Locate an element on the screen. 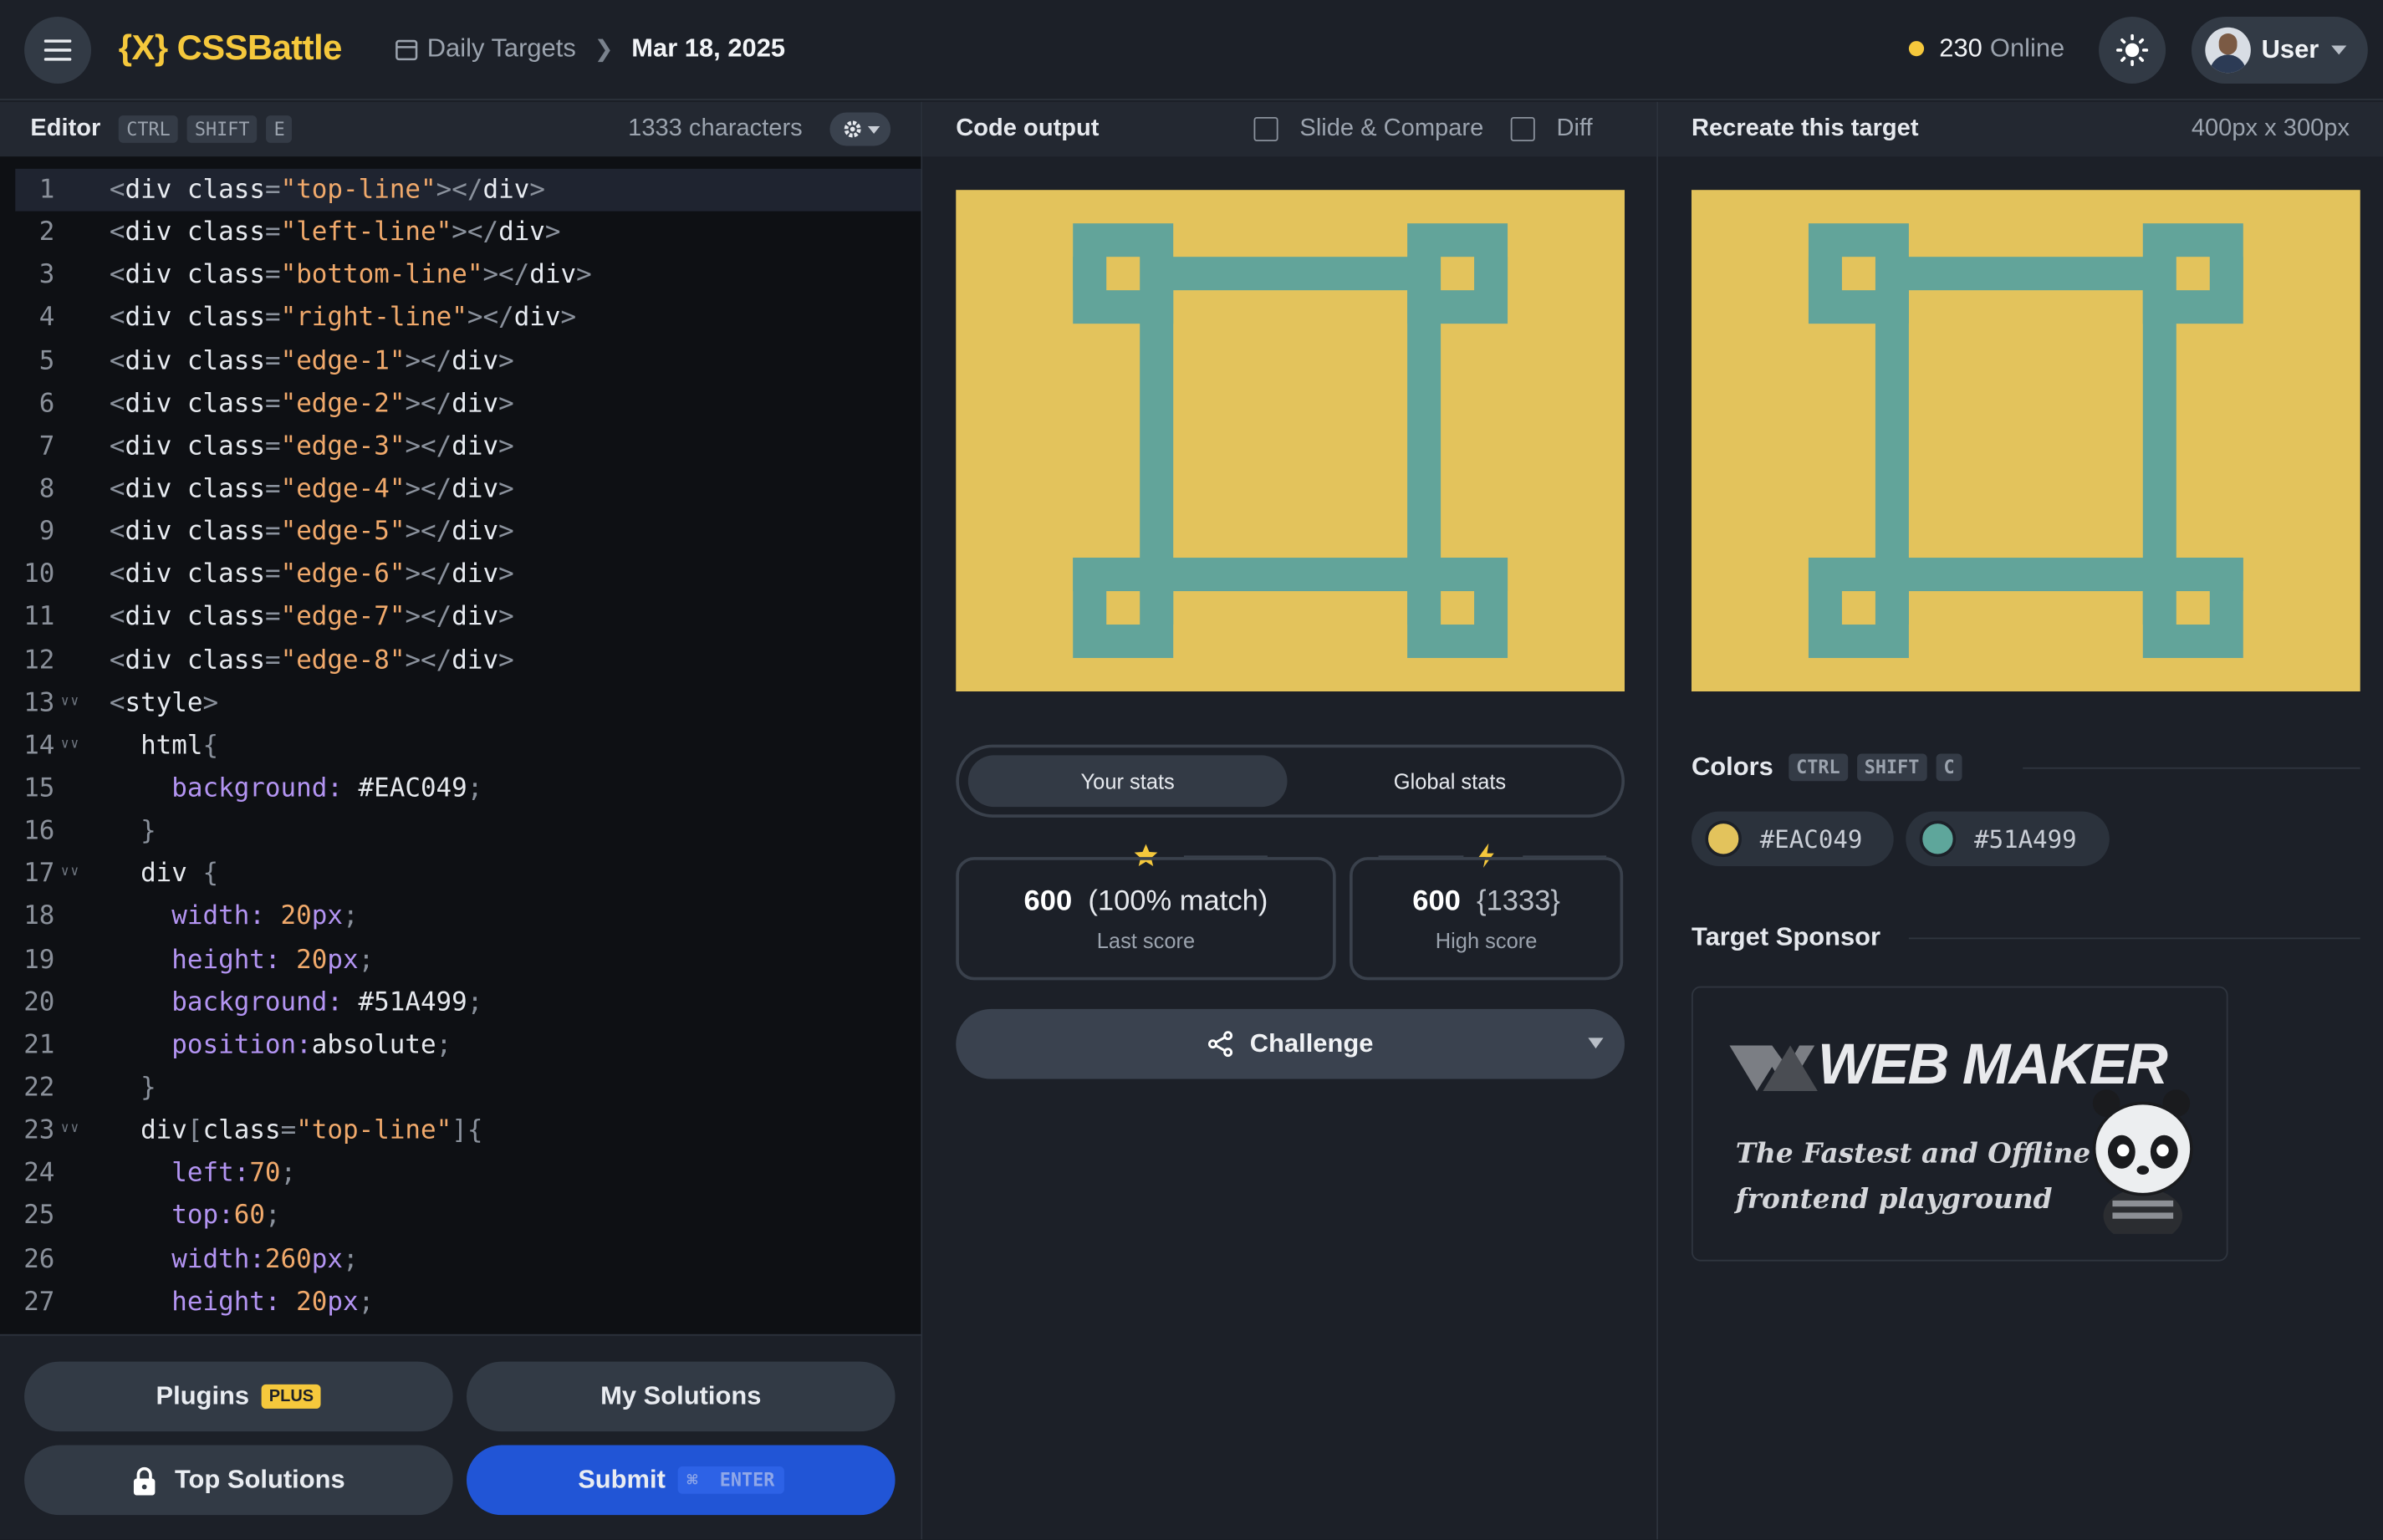 The height and width of the screenshot is (1540, 2383). tab-your-stats: Your stats is located at coordinates (1127, 782).